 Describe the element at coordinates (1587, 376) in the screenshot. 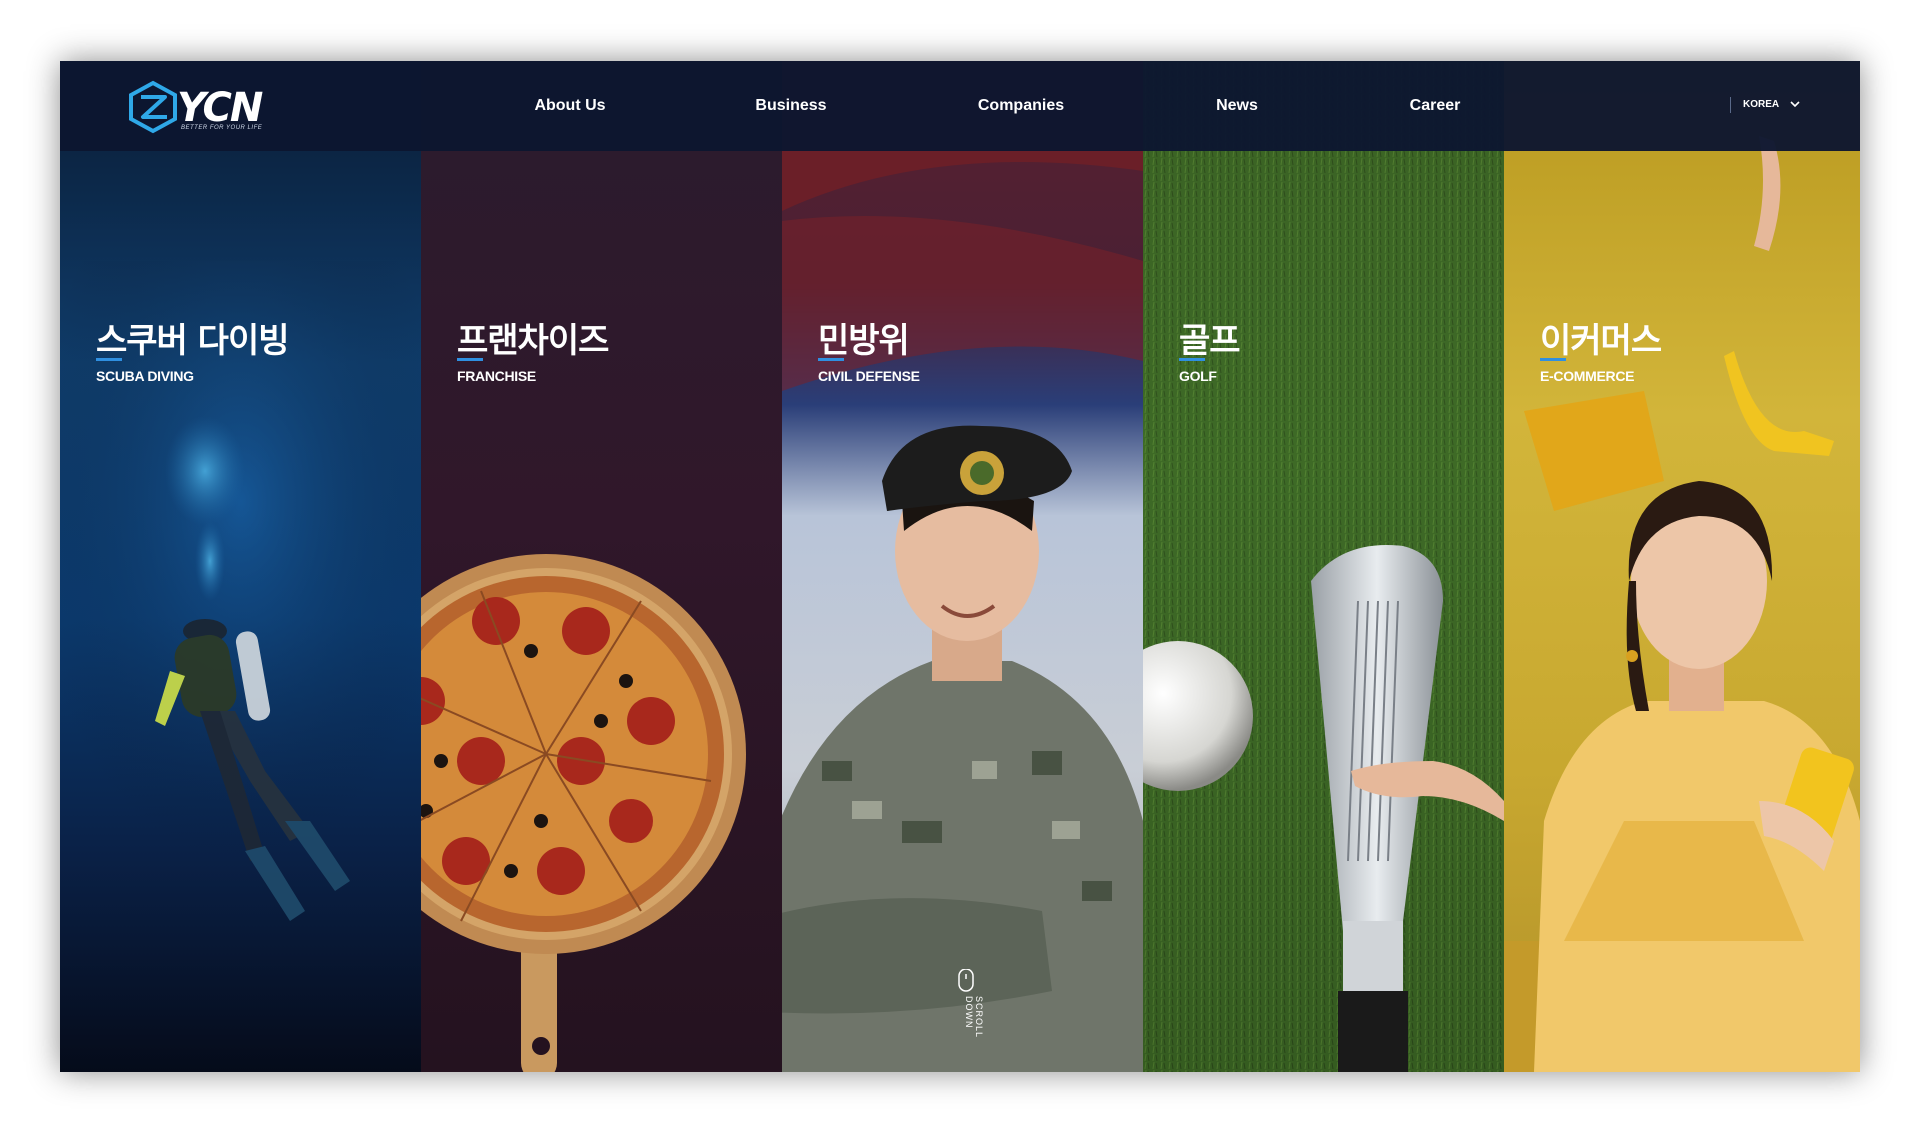

I see `panel-subtitle: E-COMMERCE` at that location.